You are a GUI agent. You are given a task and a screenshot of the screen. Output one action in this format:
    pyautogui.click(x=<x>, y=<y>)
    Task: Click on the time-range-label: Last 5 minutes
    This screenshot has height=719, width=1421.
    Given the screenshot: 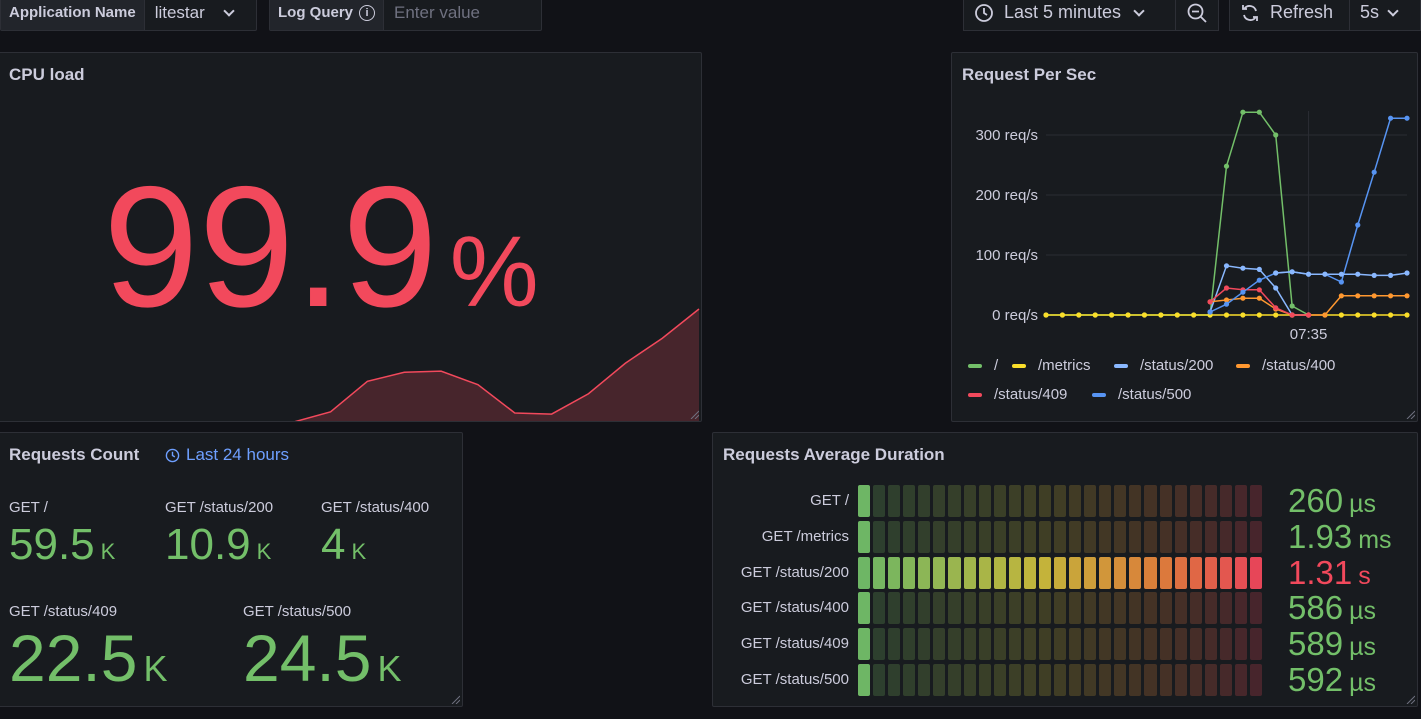 What is the action you would take?
    pyautogui.click(x=1063, y=12)
    